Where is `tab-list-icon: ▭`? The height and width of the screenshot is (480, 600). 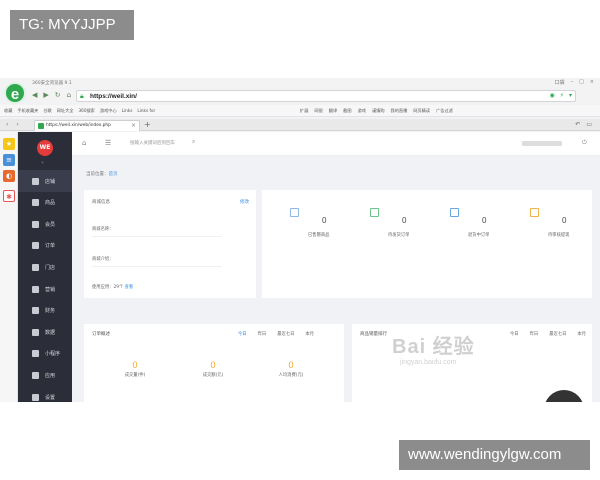
tab-list-icon: ▭ is located at coordinates (589, 124).